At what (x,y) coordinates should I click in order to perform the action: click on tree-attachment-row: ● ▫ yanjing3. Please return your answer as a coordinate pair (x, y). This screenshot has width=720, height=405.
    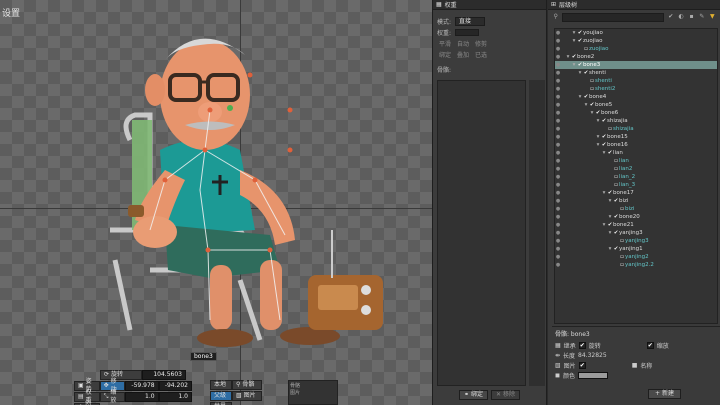
    Looking at the image, I should click on (636, 241).